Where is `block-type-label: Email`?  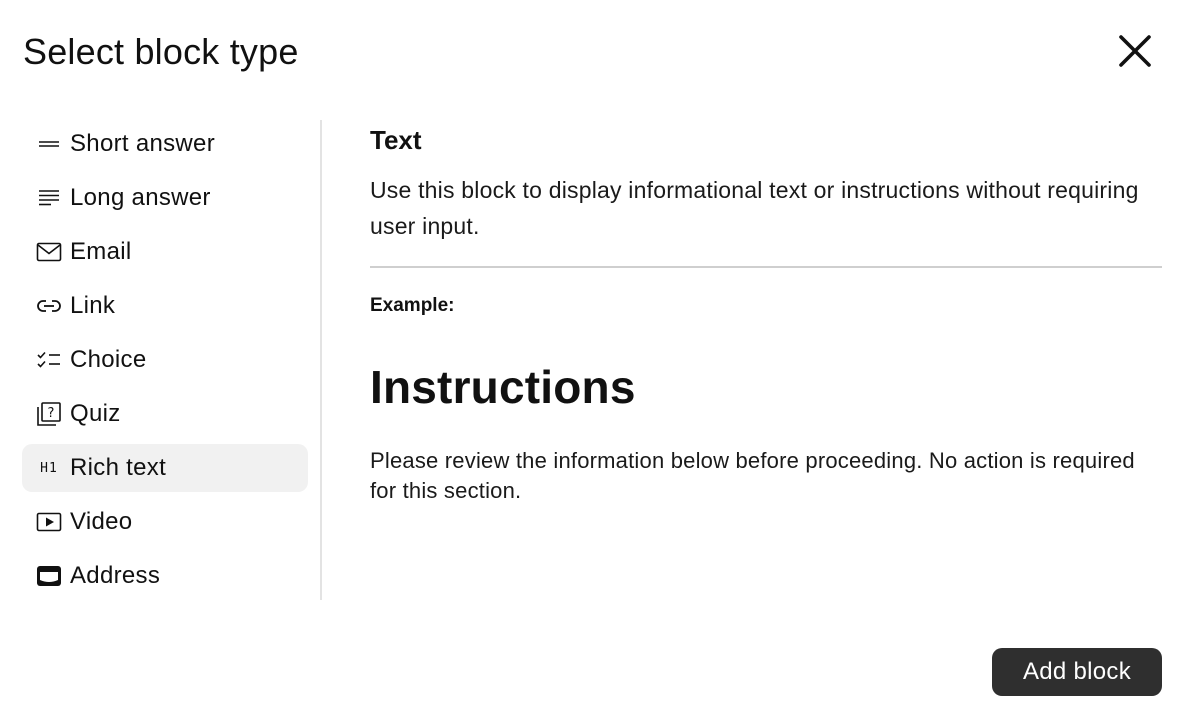 block-type-label: Email is located at coordinates (101, 251).